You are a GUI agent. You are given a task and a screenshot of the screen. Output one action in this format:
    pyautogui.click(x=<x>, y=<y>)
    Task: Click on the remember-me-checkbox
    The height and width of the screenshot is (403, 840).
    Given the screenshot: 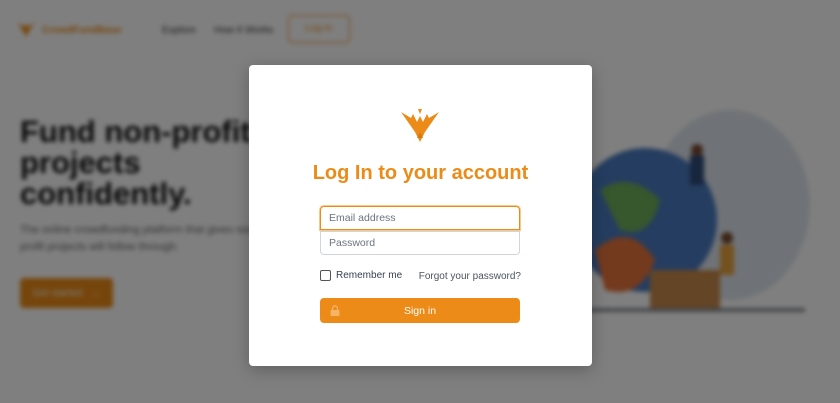 What is the action you would take?
    pyautogui.click(x=325, y=275)
    